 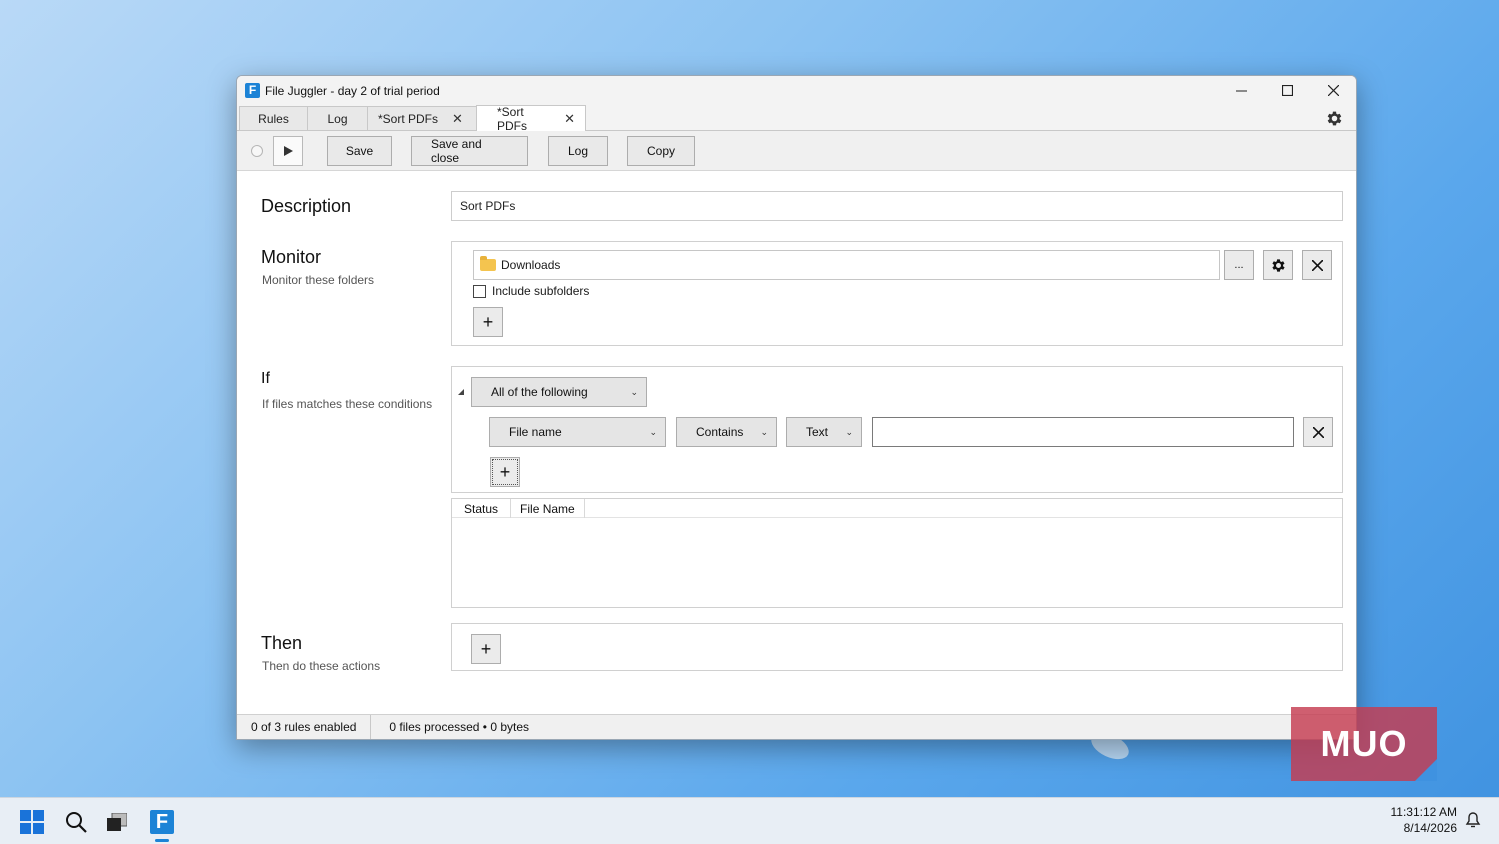 I want to click on tab-rules: Rules, so click(x=273, y=118).